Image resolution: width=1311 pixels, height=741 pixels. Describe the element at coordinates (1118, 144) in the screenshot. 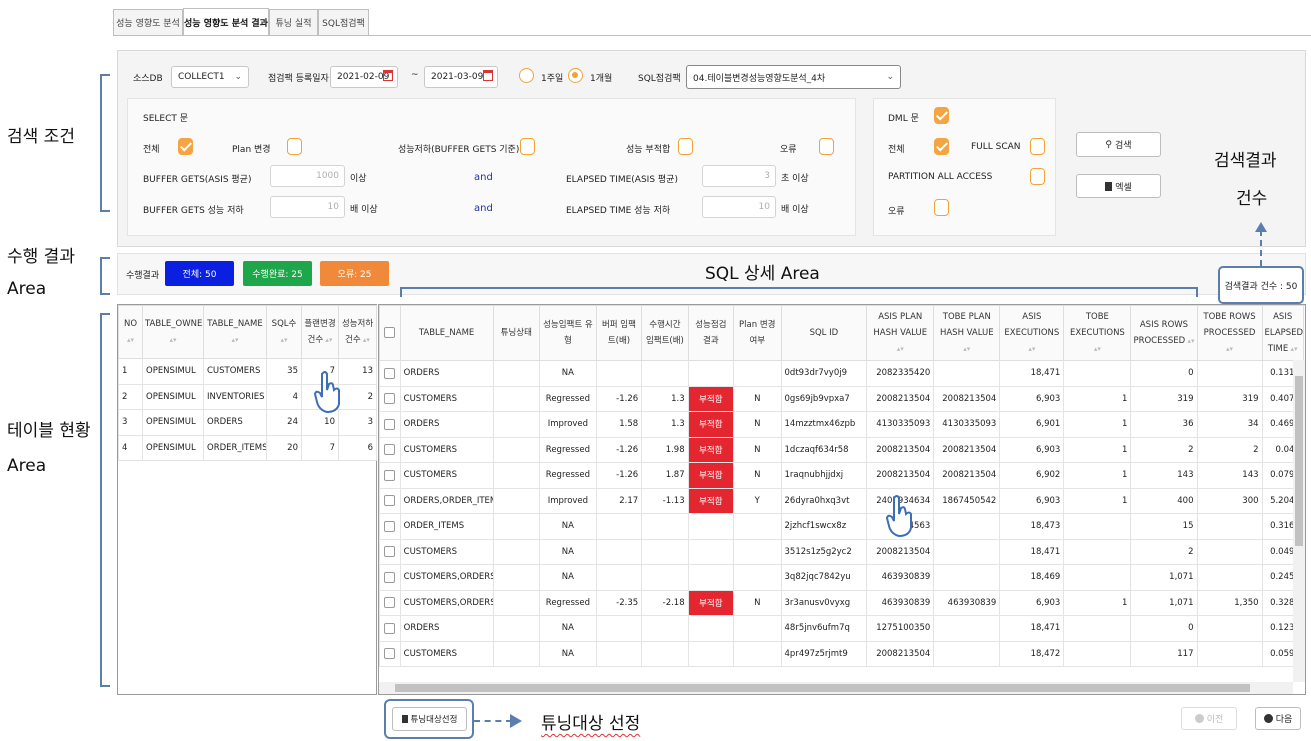

I see `search-button: ⚲ 검색` at that location.